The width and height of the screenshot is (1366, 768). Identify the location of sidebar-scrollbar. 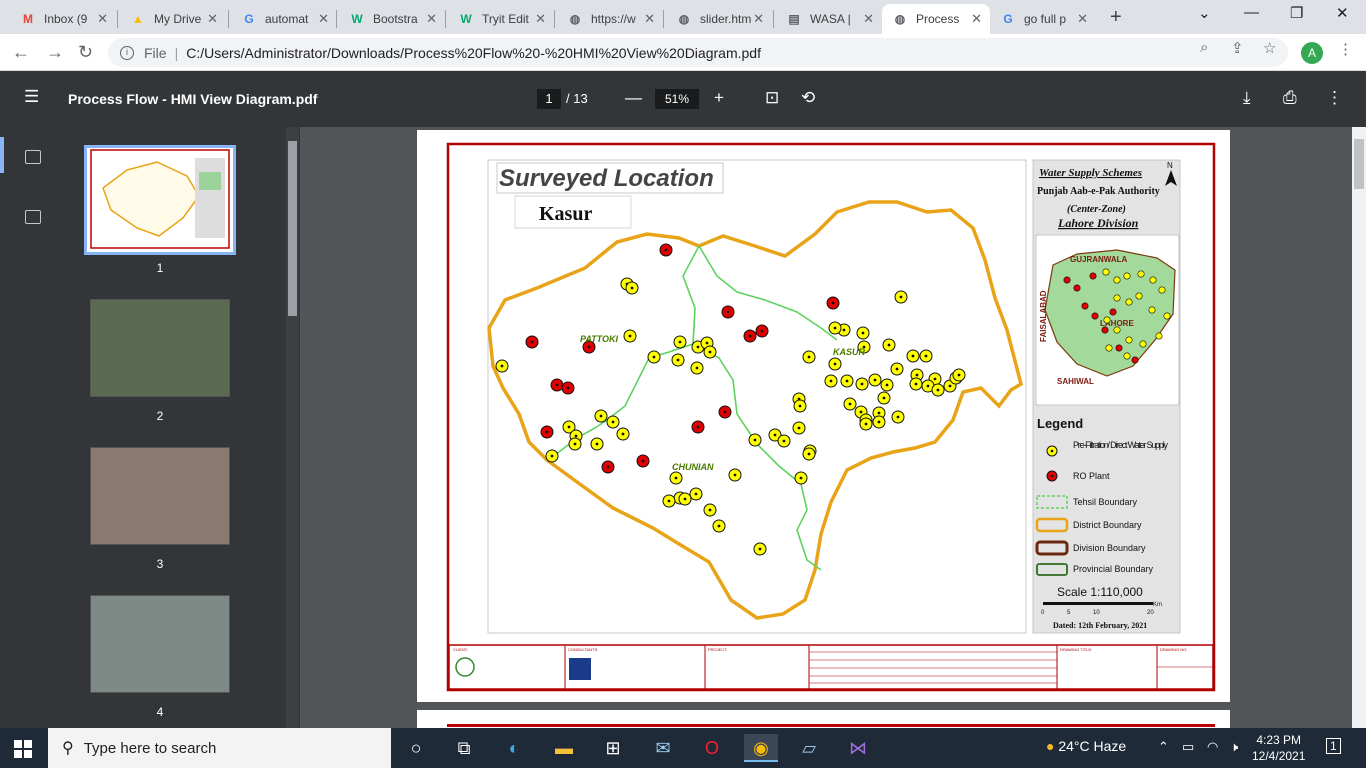
(292, 427).